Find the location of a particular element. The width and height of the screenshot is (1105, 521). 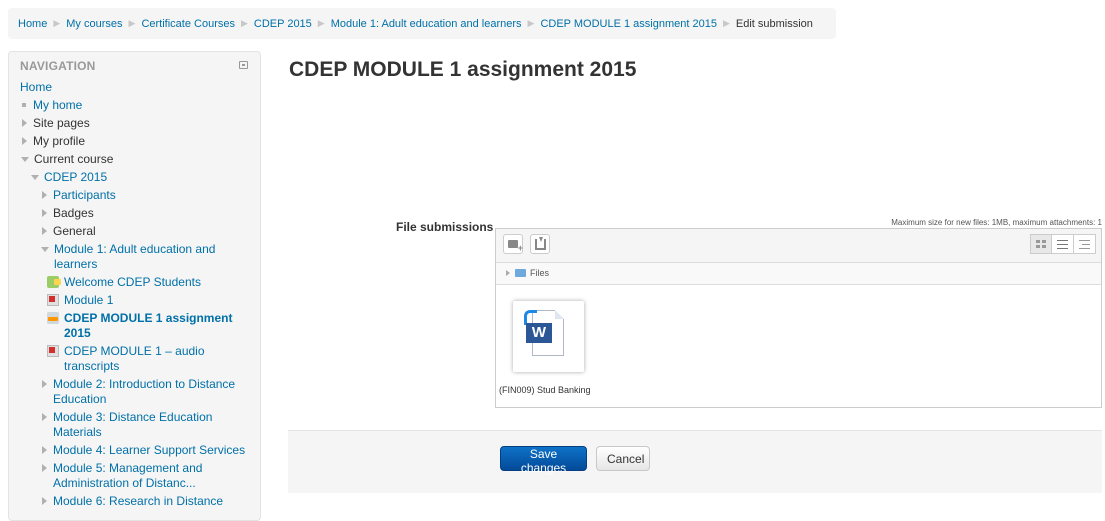

breadcrumb-course: CDEP 2015 is located at coordinates (283, 24).